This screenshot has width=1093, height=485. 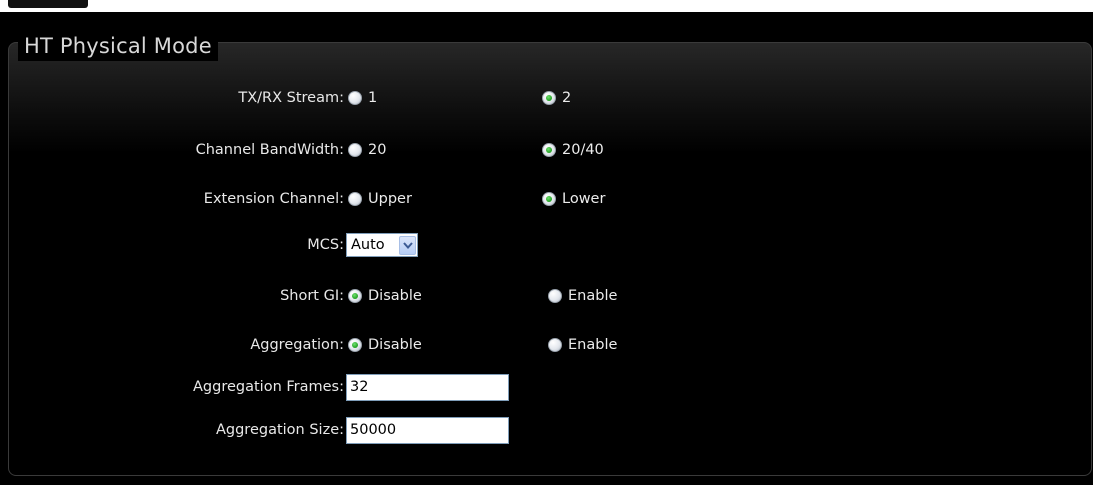 I want to click on txrx-stream-row: TX/RX Stream: 1 2, so click(x=546, y=98).